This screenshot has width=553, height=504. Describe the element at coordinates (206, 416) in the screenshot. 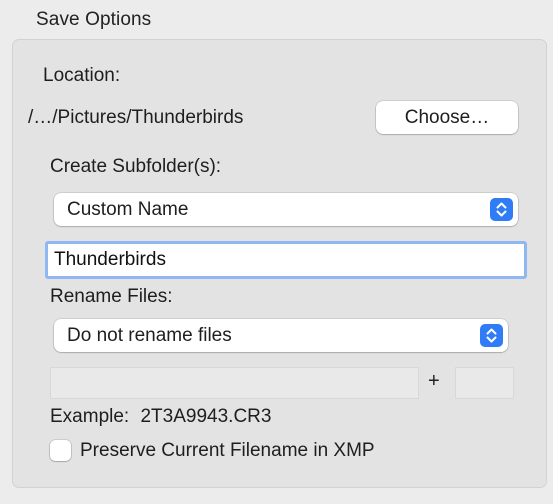

I see `example-filename: 2T3A9943.CR3` at that location.